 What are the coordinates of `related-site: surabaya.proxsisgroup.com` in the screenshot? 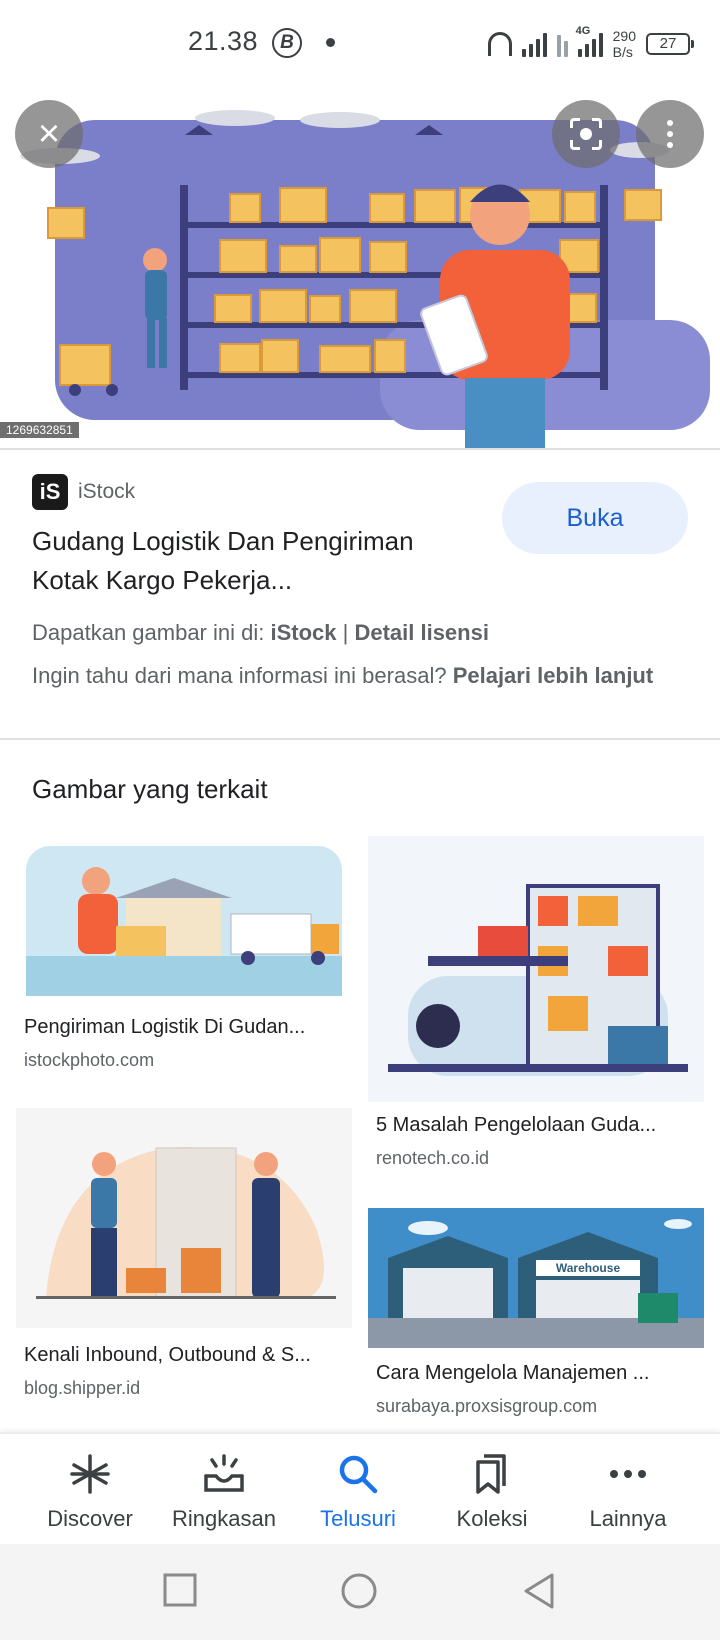 It's located at (487, 1406).